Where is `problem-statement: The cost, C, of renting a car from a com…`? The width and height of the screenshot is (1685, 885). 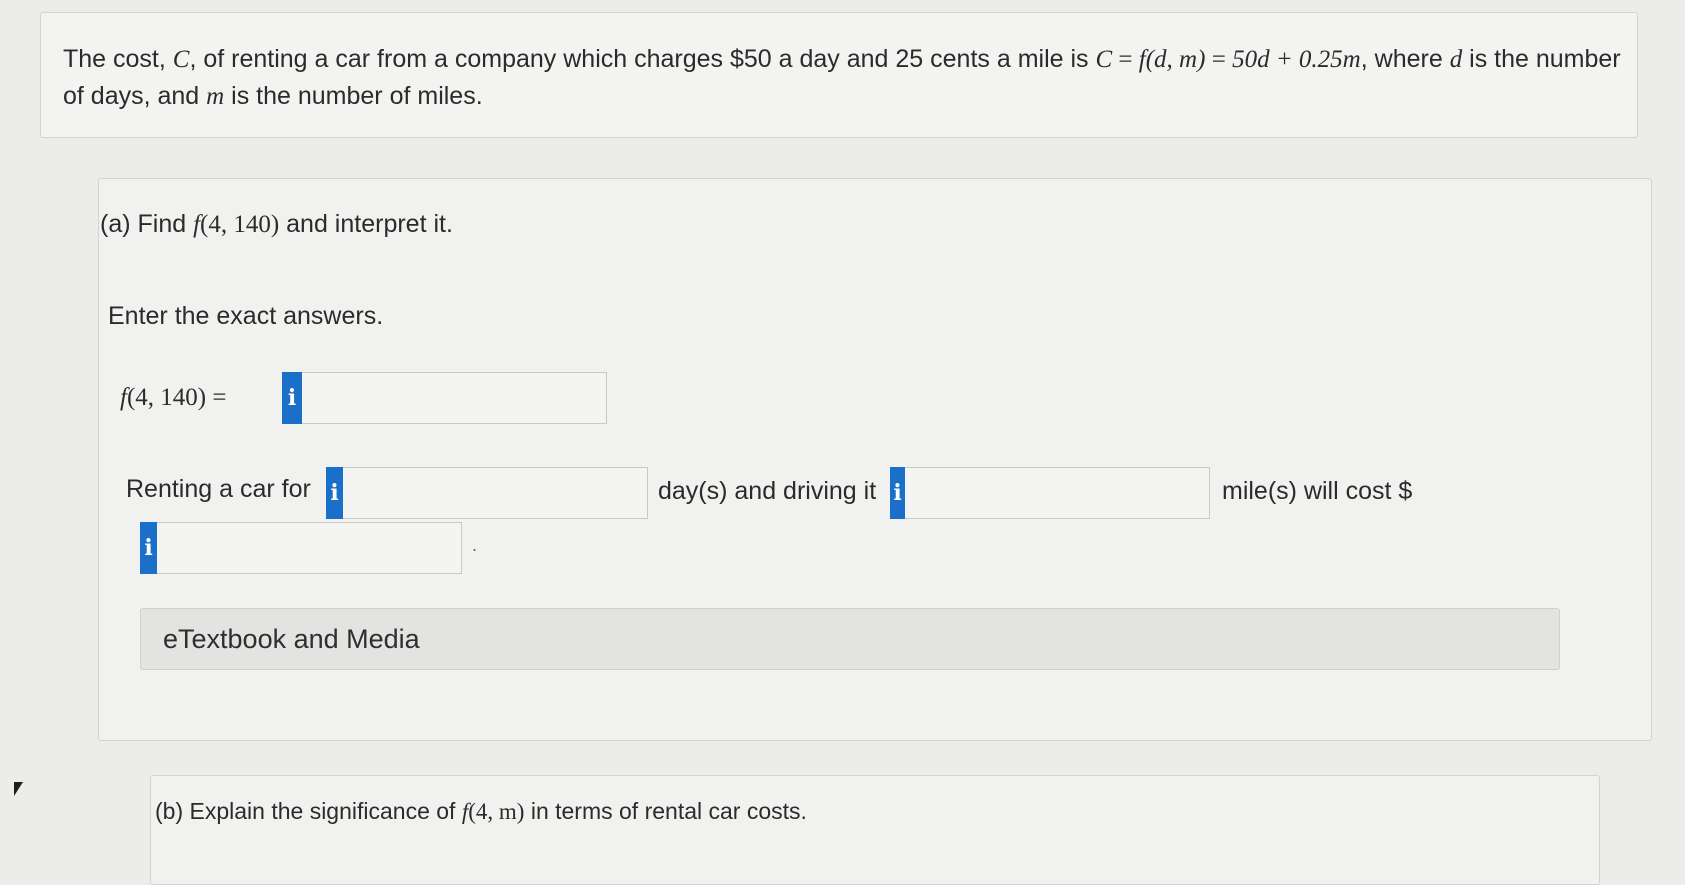
problem-statement: The cost, C, of renting a car from a com… is located at coordinates (843, 78).